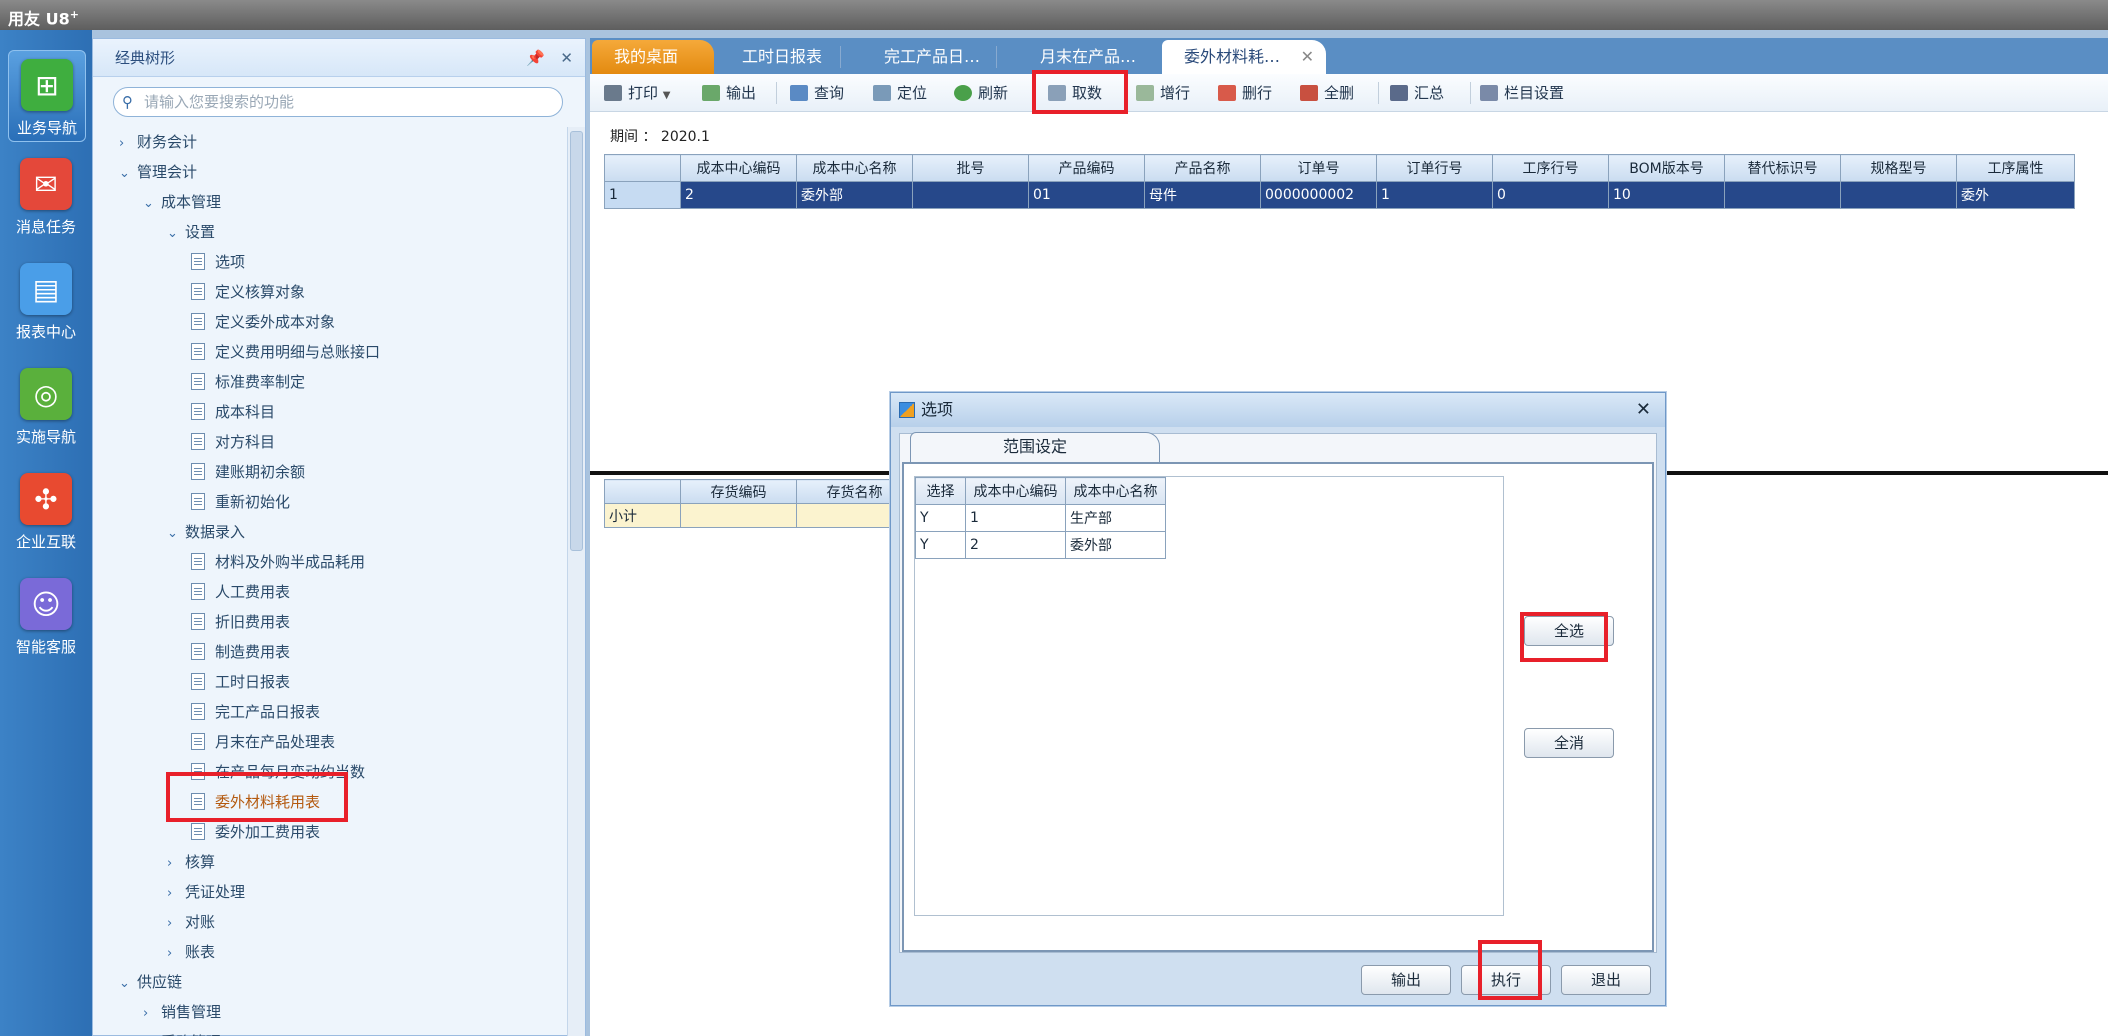  Describe the element at coordinates (255, 712) in the screenshot. I see `tree-item: 完工产品日报表` at that location.